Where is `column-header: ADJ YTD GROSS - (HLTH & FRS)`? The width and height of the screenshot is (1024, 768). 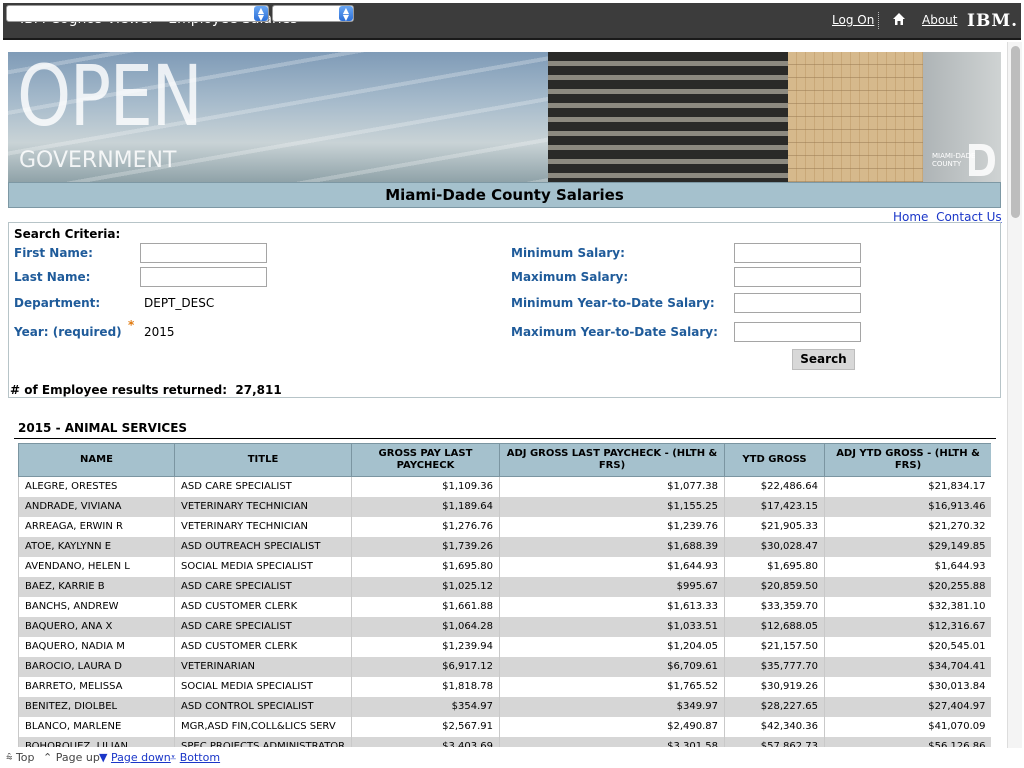
column-header: ADJ YTD GROSS - (HLTH & FRS) is located at coordinates (907, 460).